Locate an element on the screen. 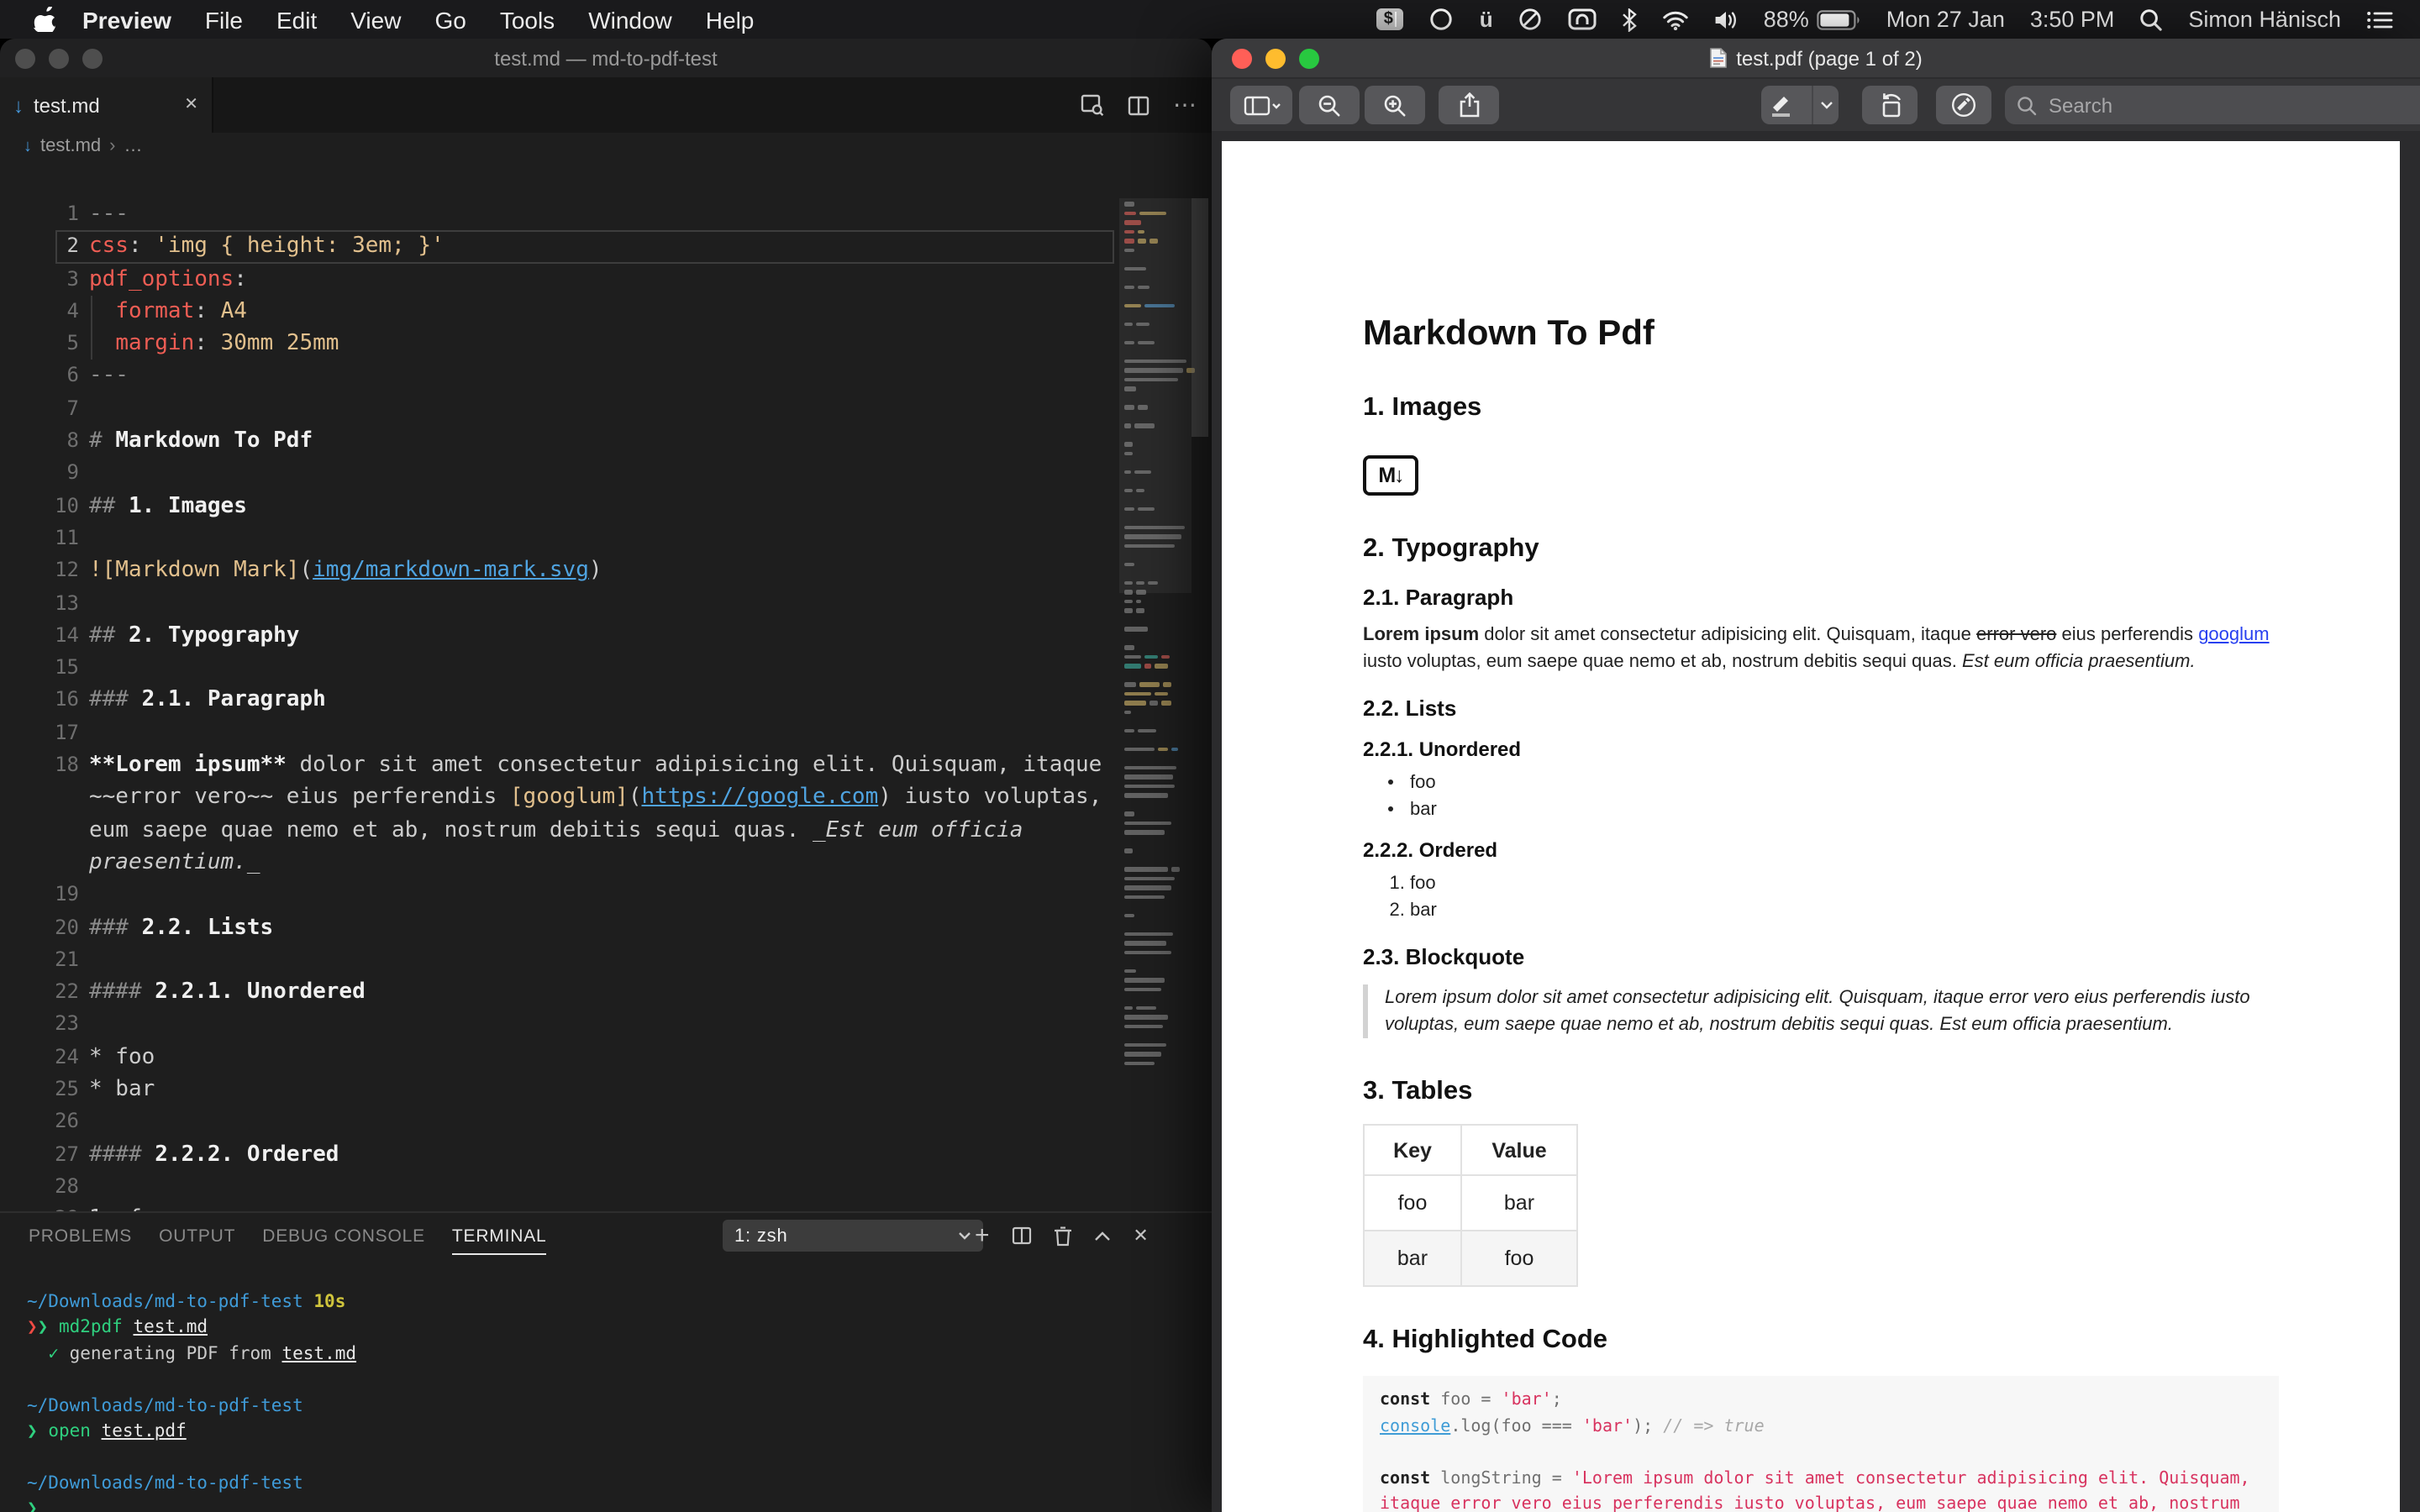 This screenshot has width=2420, height=1512. spotlight-search-icon is located at coordinates (2151, 19).